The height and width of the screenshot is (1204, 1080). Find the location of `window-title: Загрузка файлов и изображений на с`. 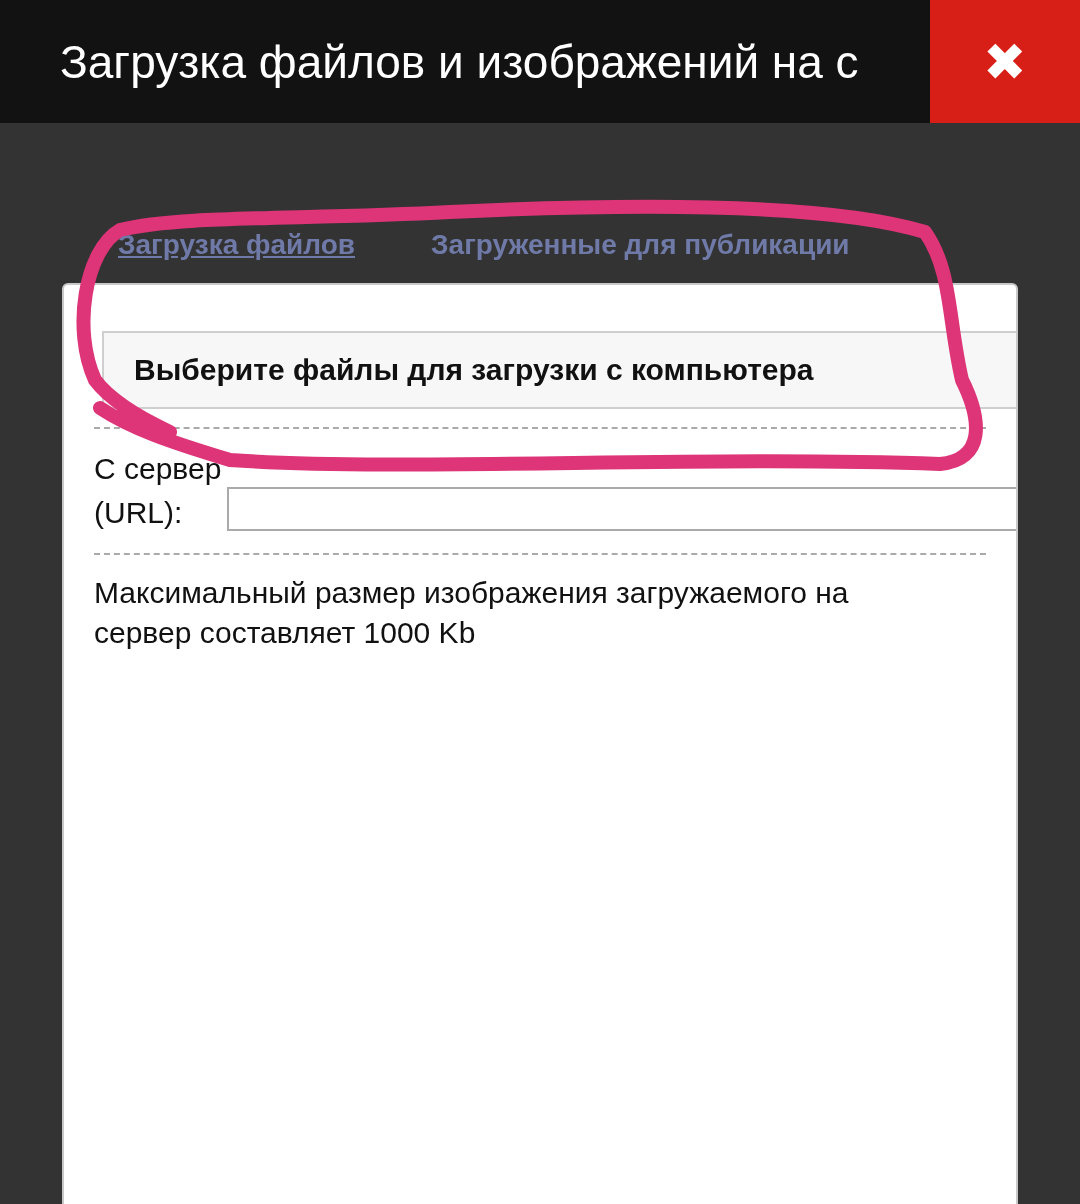

window-title: Загрузка файлов и изображений на с is located at coordinates (459, 61).